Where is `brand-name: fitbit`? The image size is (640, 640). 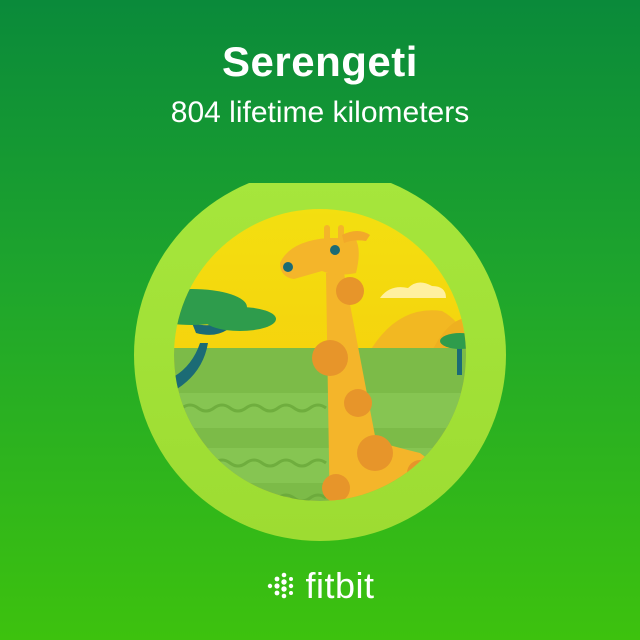
brand-name: fitbit is located at coordinates (340, 585).